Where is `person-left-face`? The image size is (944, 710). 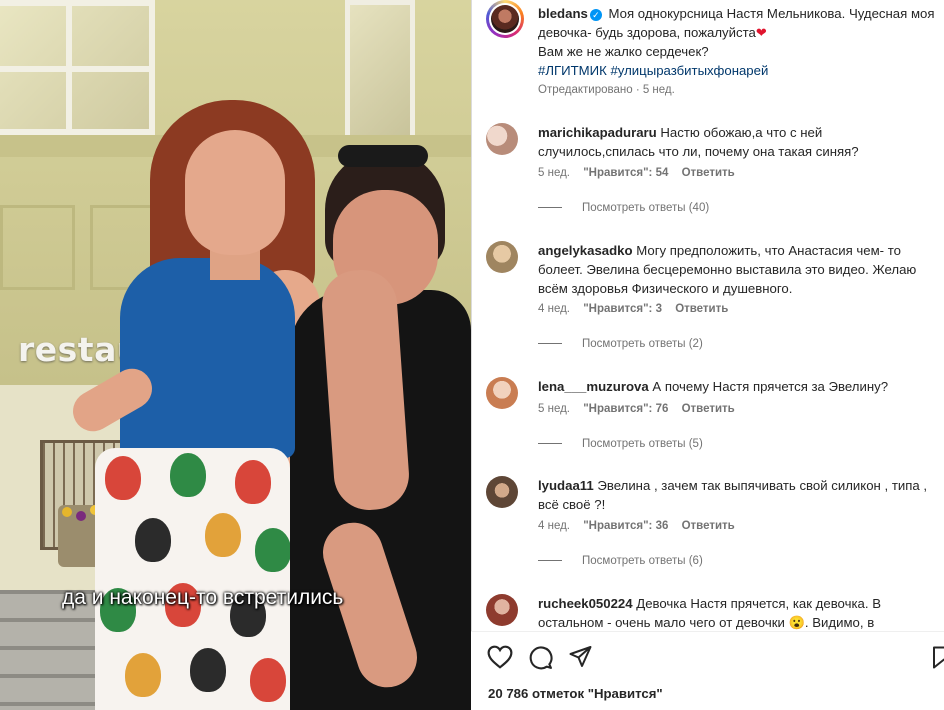
person-left-face is located at coordinates (235, 192).